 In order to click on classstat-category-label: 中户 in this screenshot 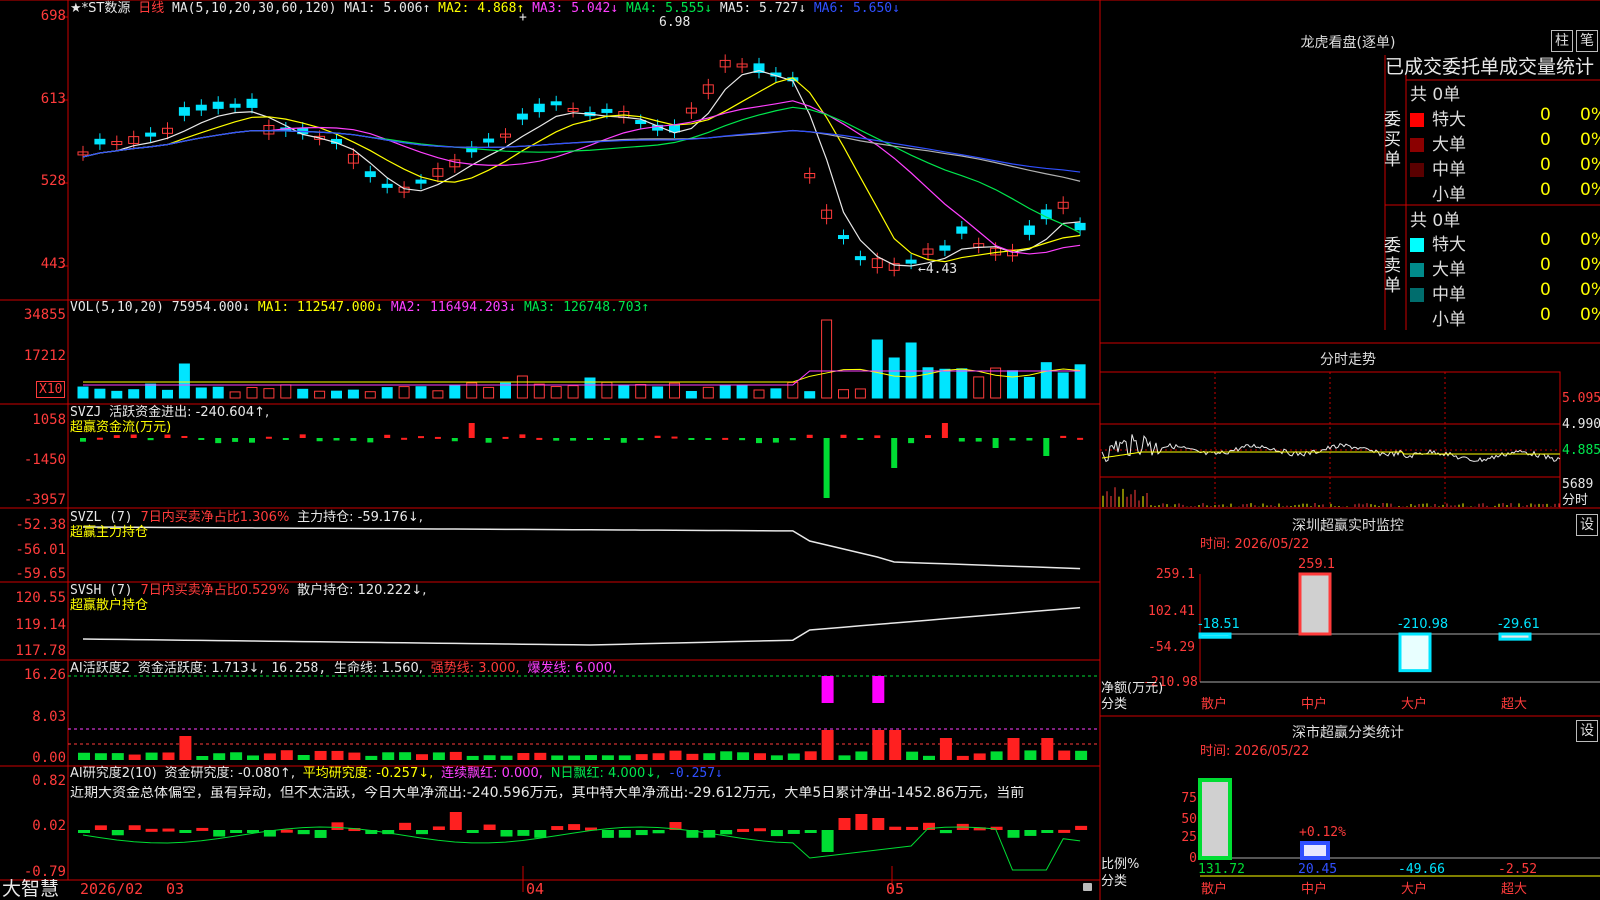, I will do `click(1314, 889)`.